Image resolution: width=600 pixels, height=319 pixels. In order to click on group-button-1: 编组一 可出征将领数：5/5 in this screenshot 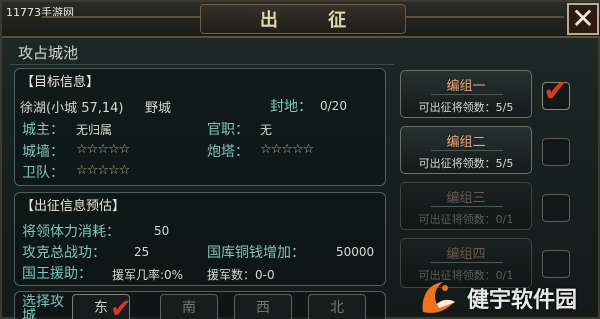, I will do `click(466, 94)`.